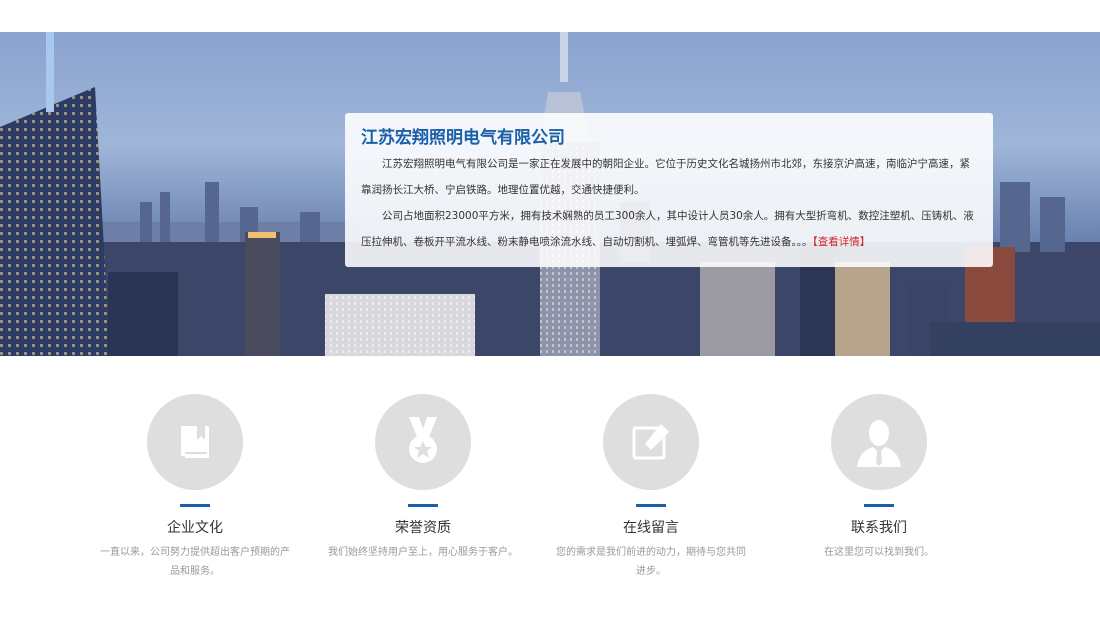 This screenshot has width=1100, height=618. What do you see at coordinates (195, 528) in the screenshot?
I see `feature-title: 企业文化` at bounding box center [195, 528].